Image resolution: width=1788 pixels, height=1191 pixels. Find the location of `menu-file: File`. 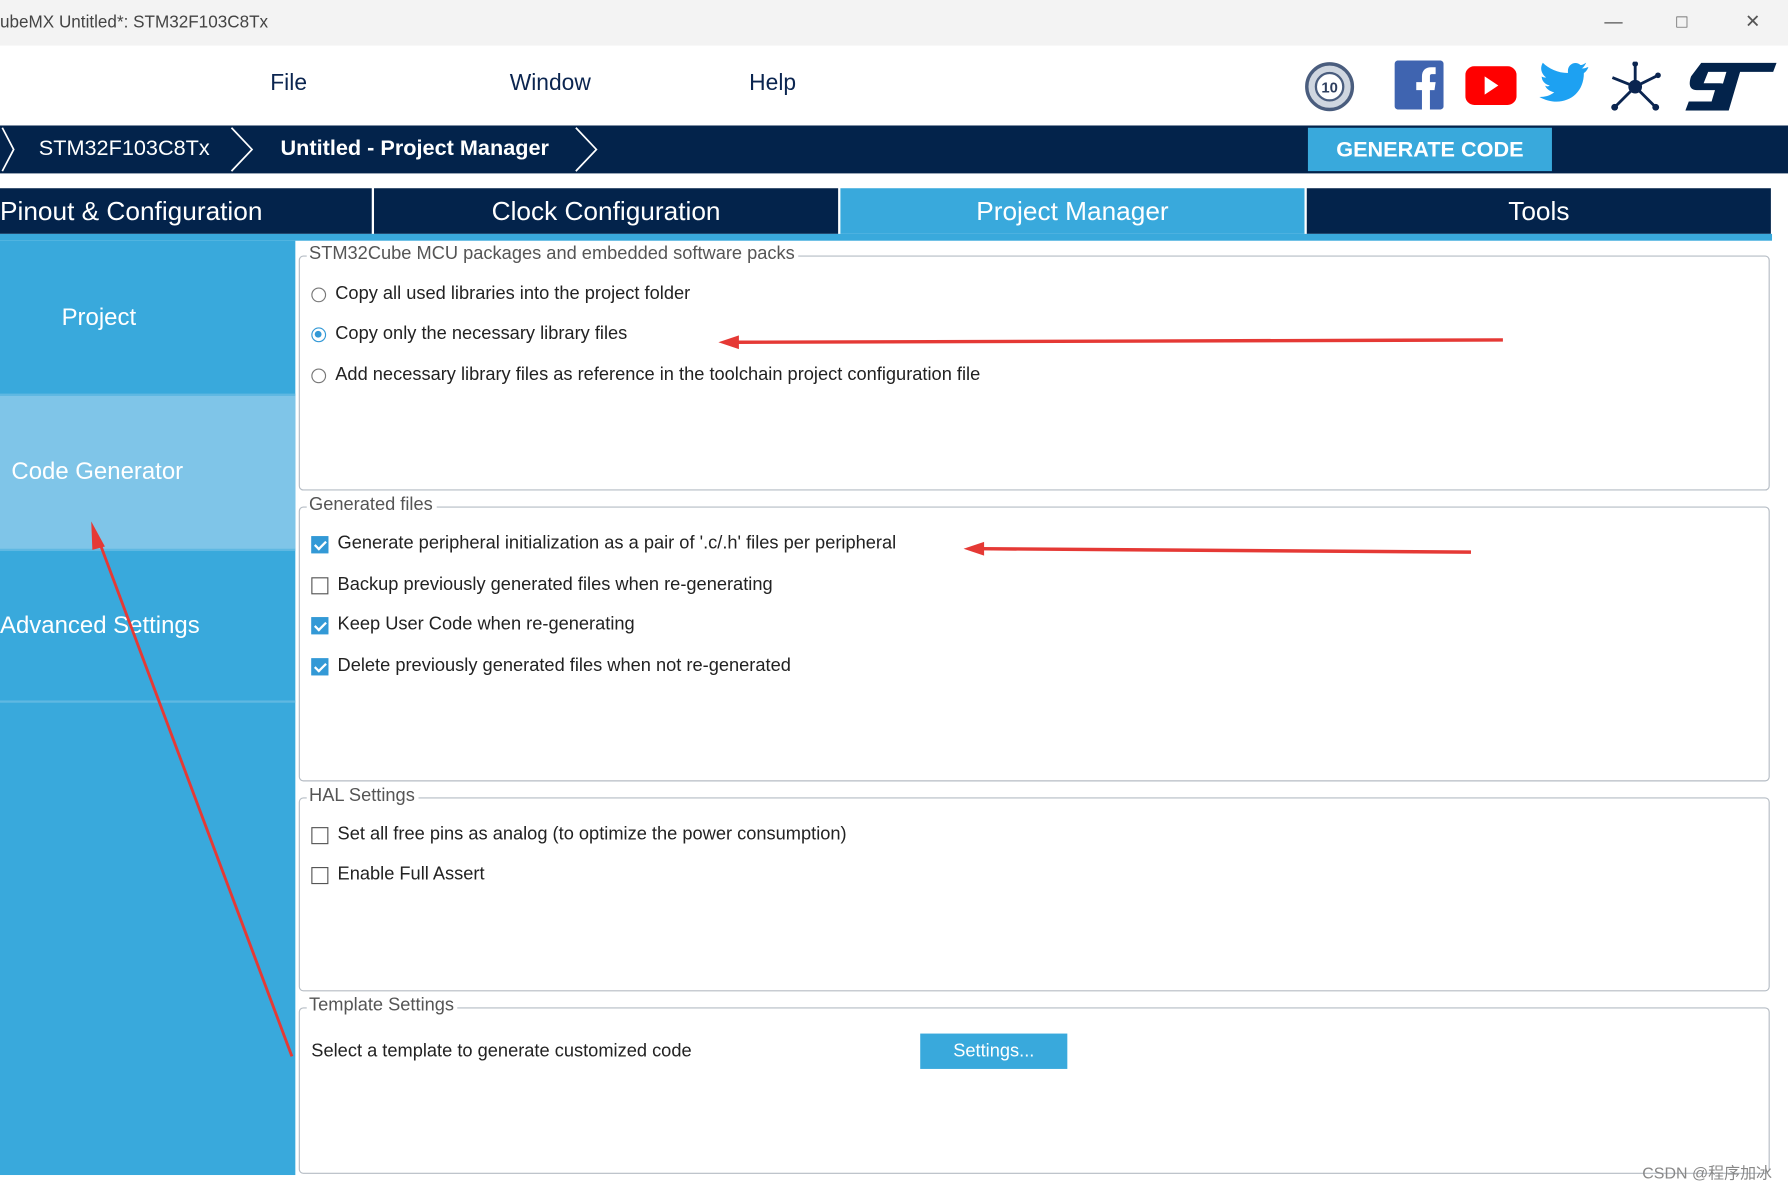

menu-file: File is located at coordinates (288, 84).